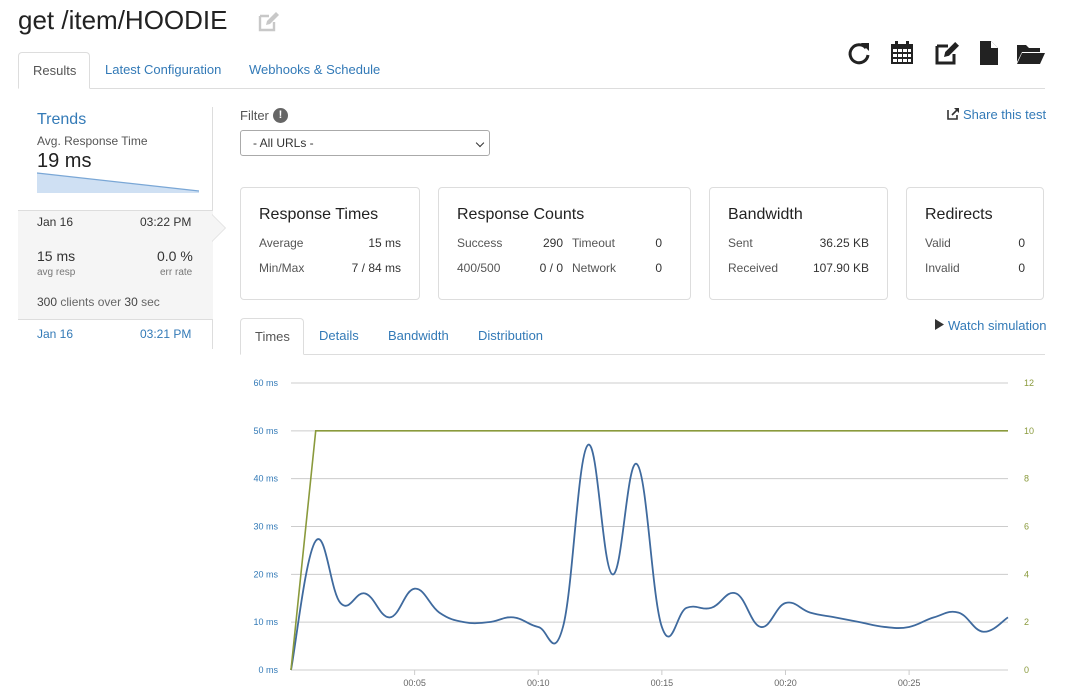 The image size is (1085, 693). I want to click on card-response-times-title: Response Times, so click(319, 214).